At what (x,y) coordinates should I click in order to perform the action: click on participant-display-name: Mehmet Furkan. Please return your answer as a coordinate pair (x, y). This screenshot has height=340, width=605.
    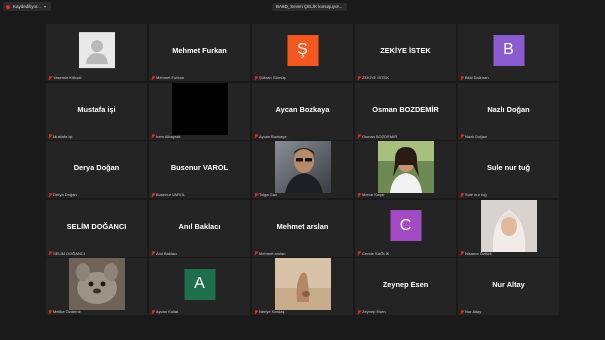
    Looking at the image, I should click on (199, 50).